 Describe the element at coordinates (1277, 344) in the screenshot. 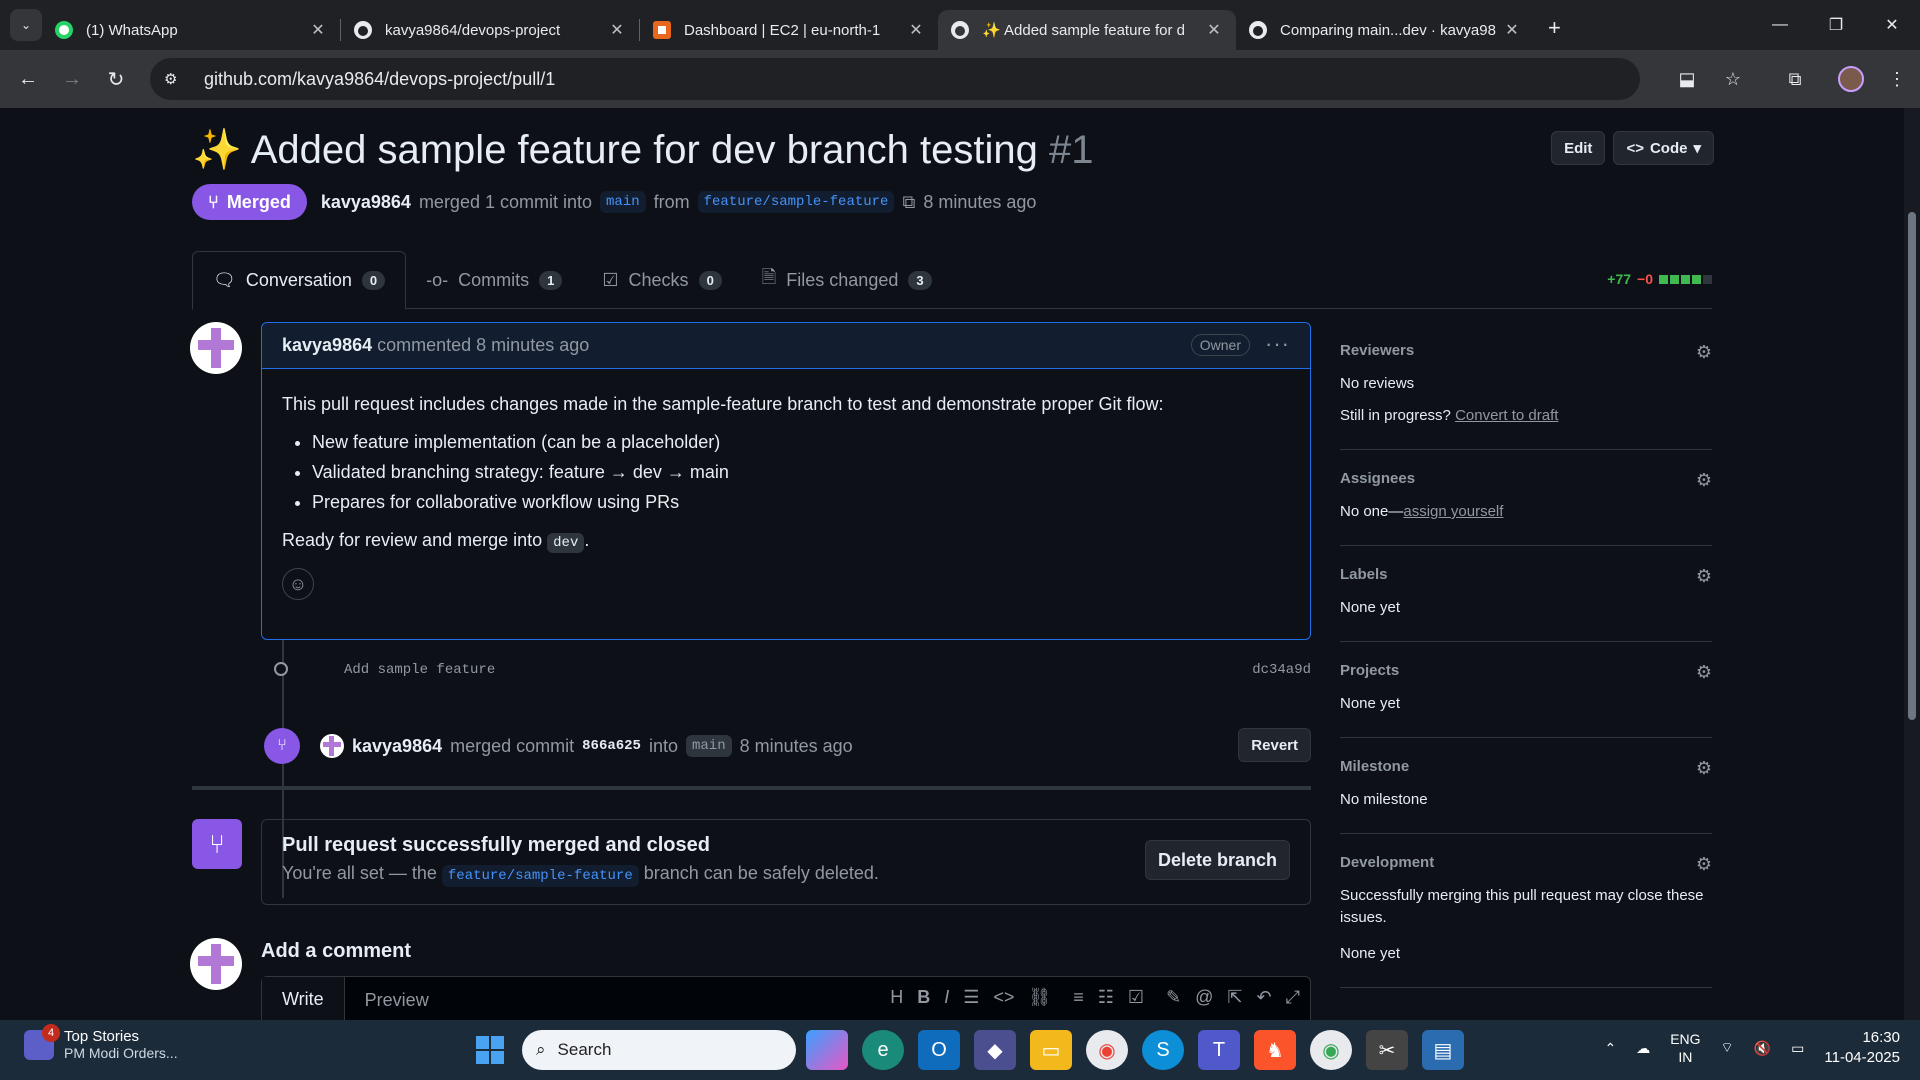

I see `kebab-horizontal-icon: ···` at that location.